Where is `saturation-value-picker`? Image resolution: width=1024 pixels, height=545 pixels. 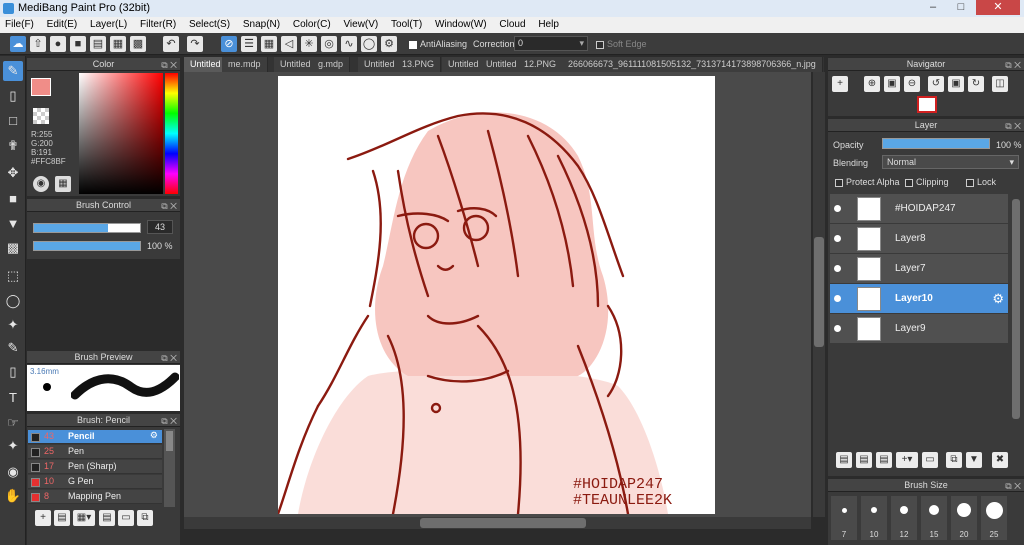 saturation-value-picker is located at coordinates (121, 133).